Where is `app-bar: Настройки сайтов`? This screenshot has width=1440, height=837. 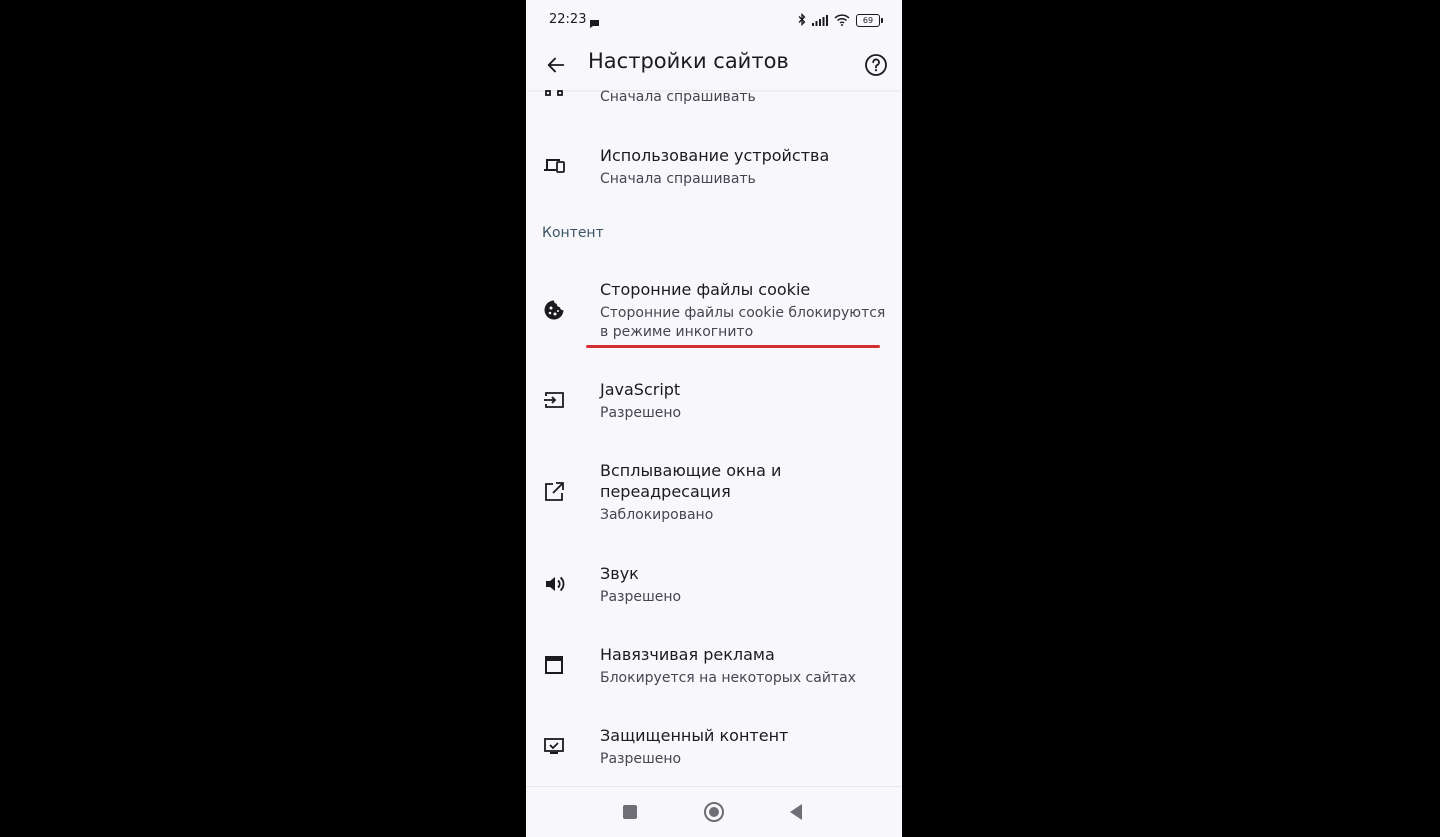
app-bar: Настройки сайтов is located at coordinates (714, 65).